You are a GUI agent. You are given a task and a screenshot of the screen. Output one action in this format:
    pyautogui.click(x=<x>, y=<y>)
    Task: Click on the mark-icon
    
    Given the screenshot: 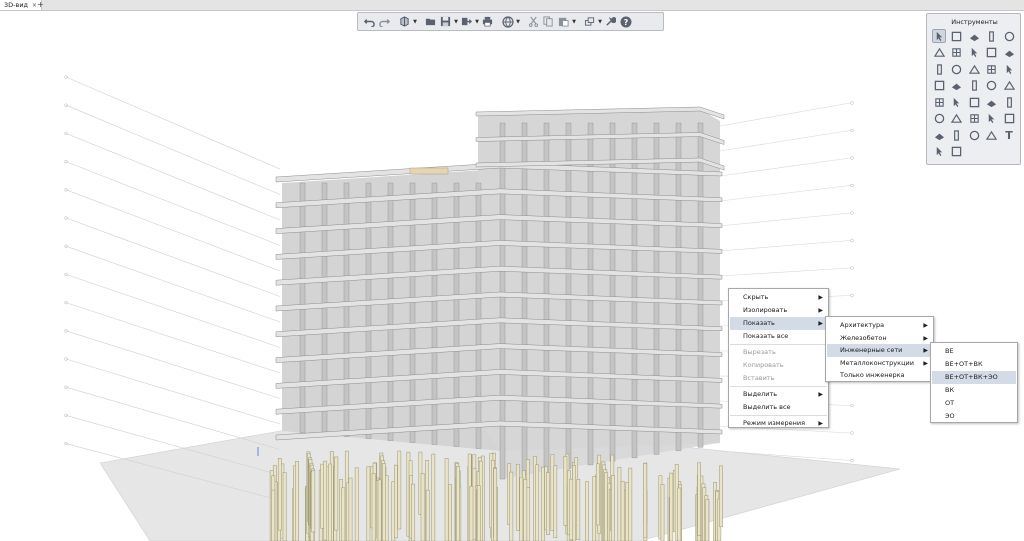 What is the action you would take?
    pyautogui.click(x=1009, y=119)
    